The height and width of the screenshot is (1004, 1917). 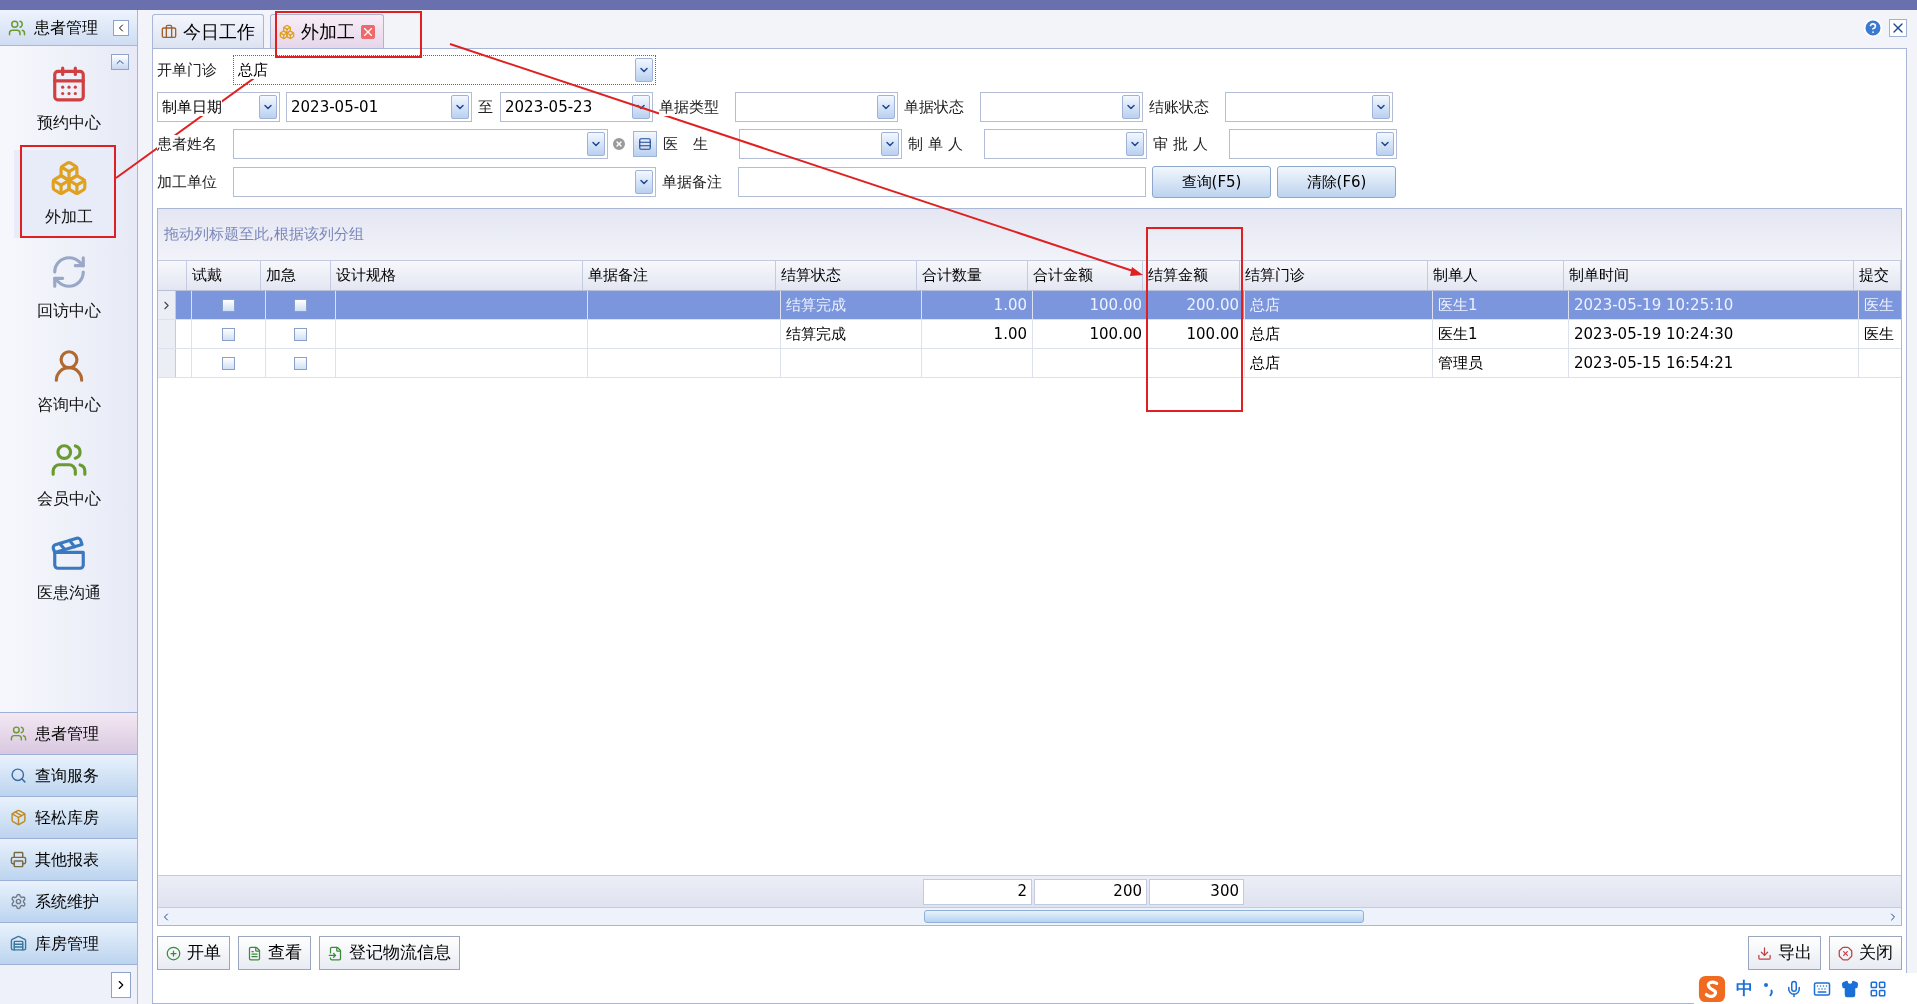 What do you see at coordinates (942, 182) in the screenshot?
I see `note-field` at bounding box center [942, 182].